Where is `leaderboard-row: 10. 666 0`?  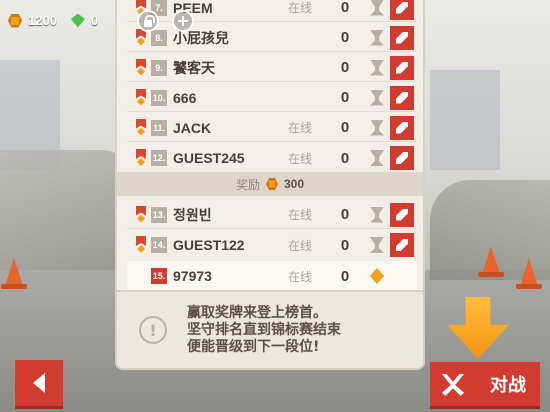 leaderboard-row: 10. 666 0 is located at coordinates (272, 98).